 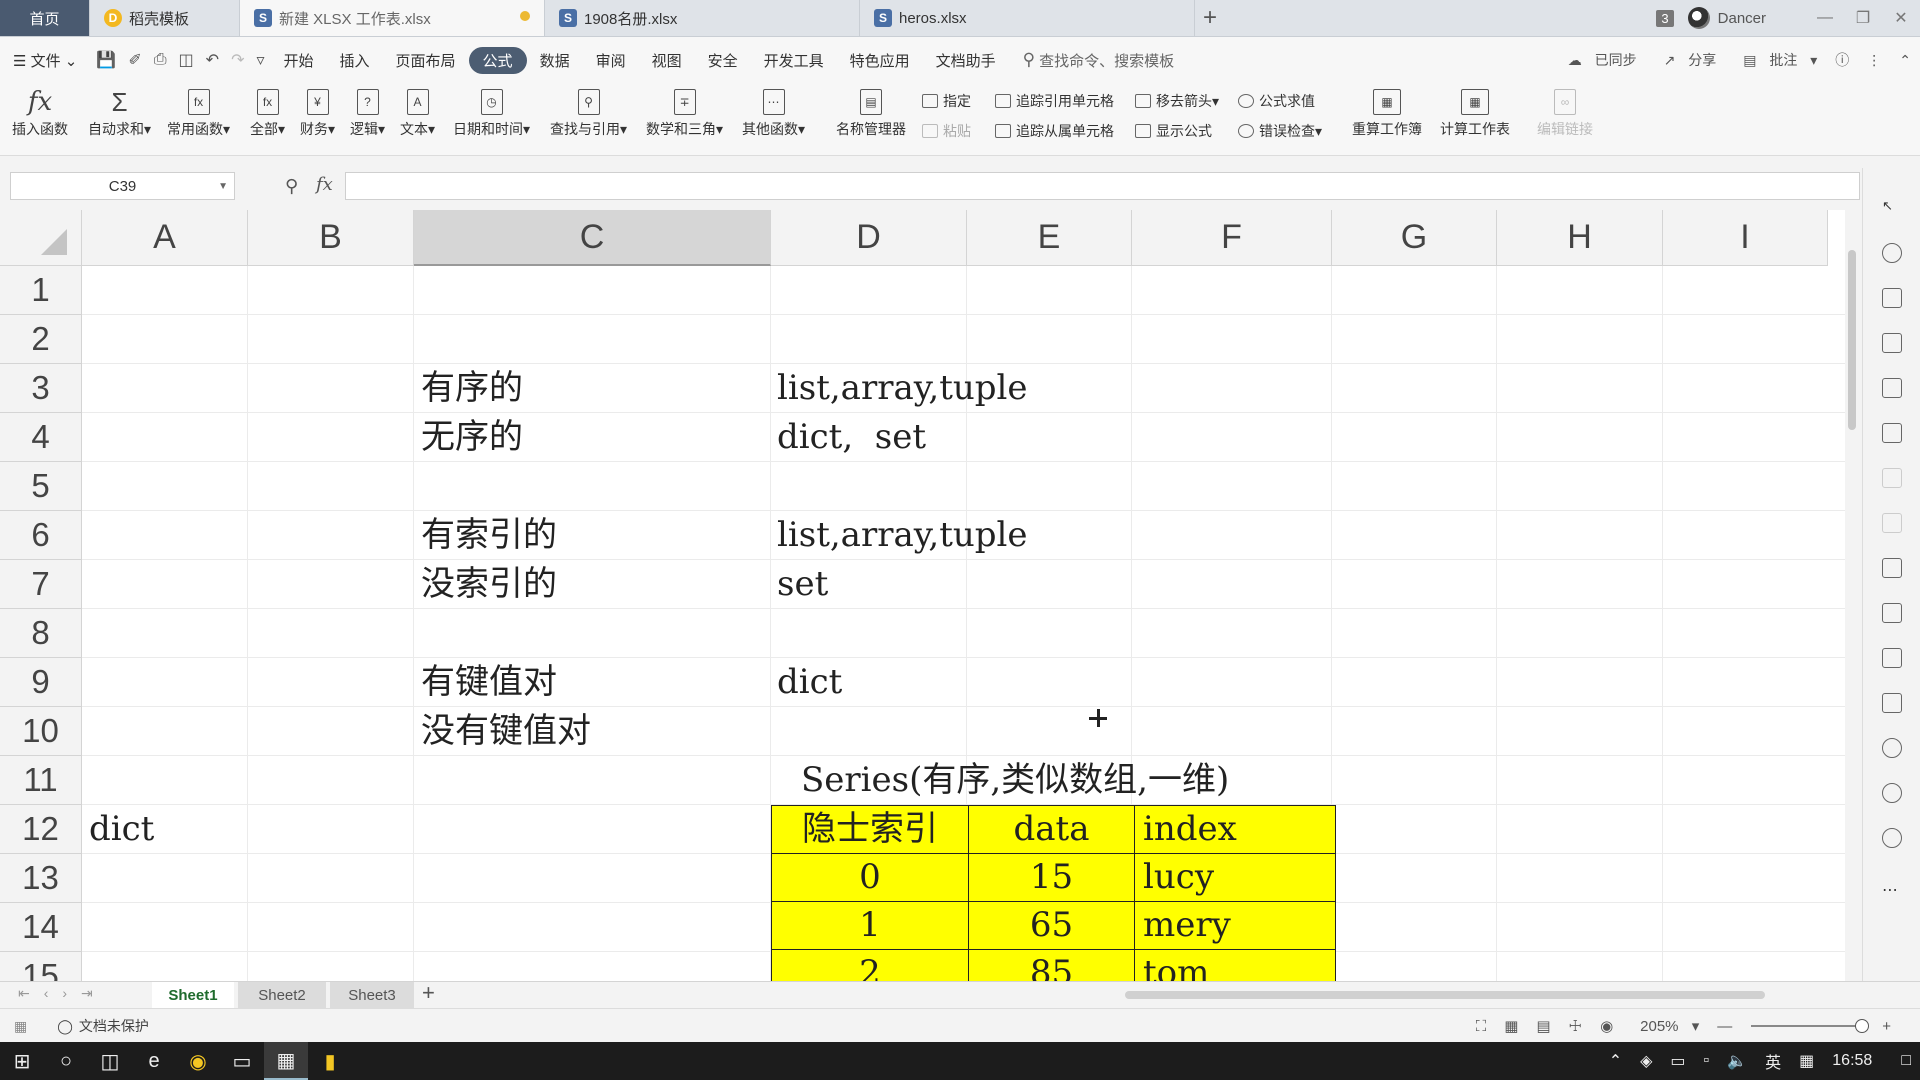 What do you see at coordinates (41, 238) in the screenshot?
I see `select-all-corner` at bounding box center [41, 238].